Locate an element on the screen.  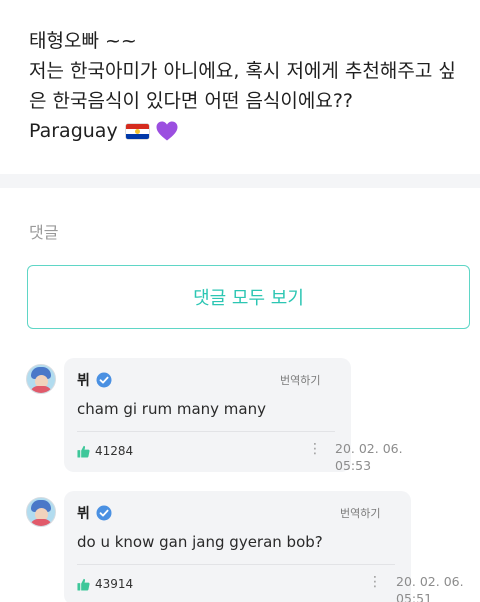
view-all-comments-label: 댓글 모두 보기 is located at coordinates (248, 298).